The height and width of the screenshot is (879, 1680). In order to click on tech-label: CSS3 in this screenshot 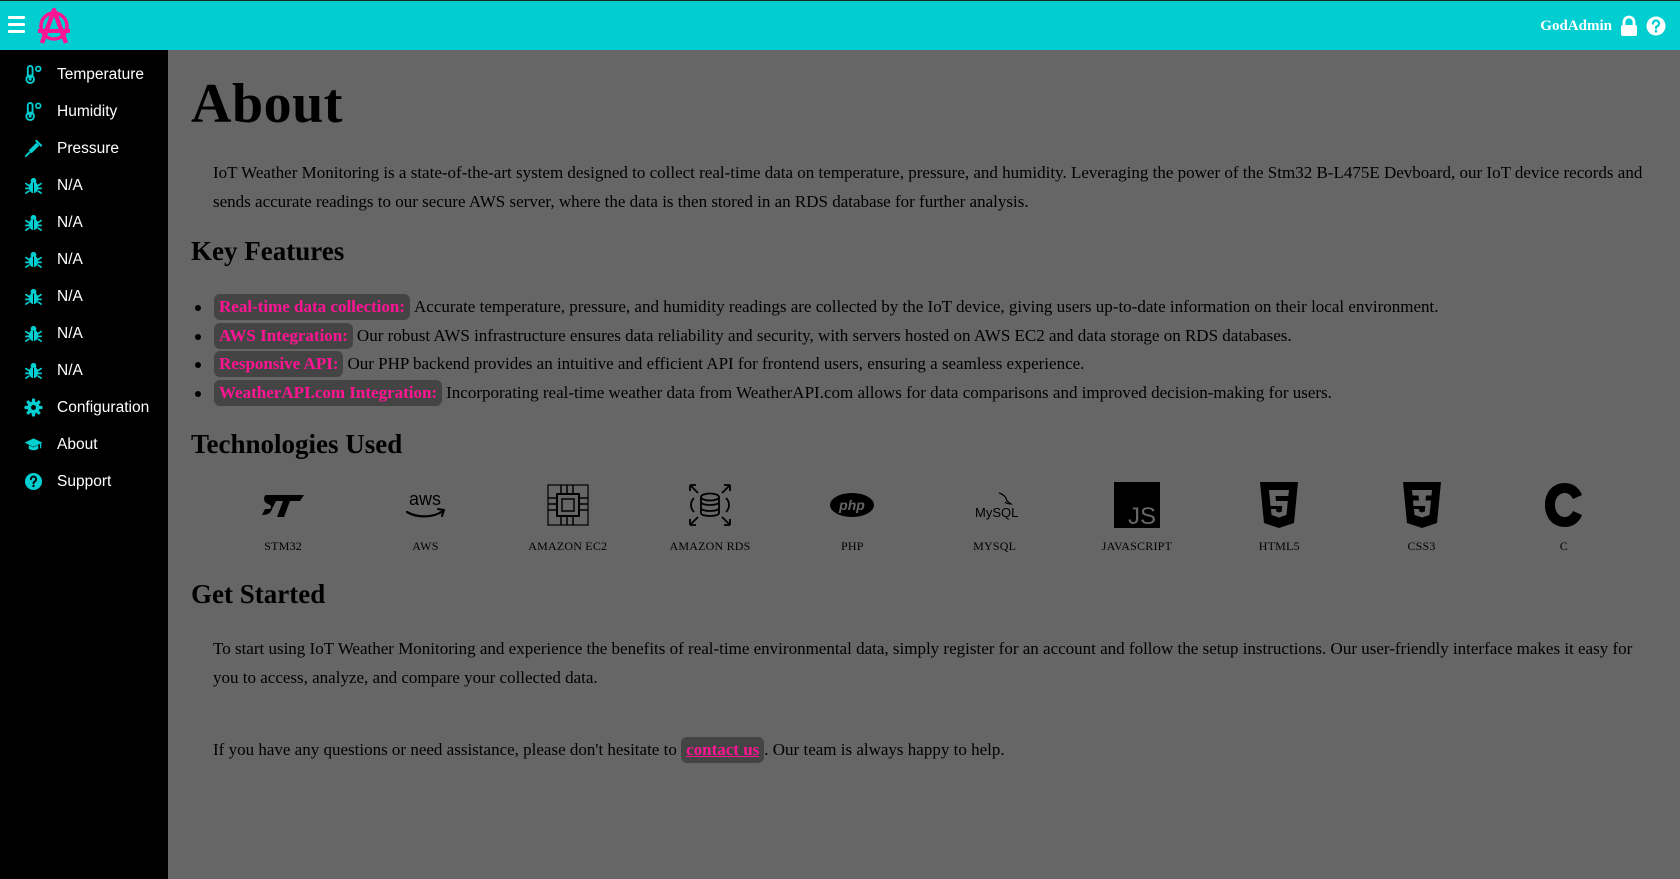, I will do `click(1421, 546)`.